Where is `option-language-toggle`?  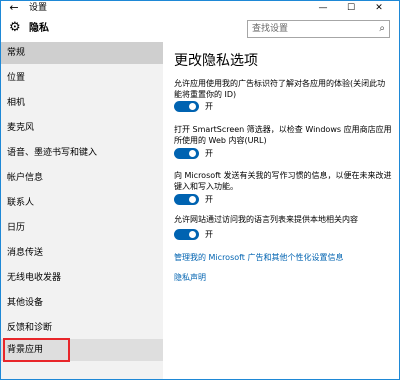
option-language-toggle is located at coordinates (186, 234).